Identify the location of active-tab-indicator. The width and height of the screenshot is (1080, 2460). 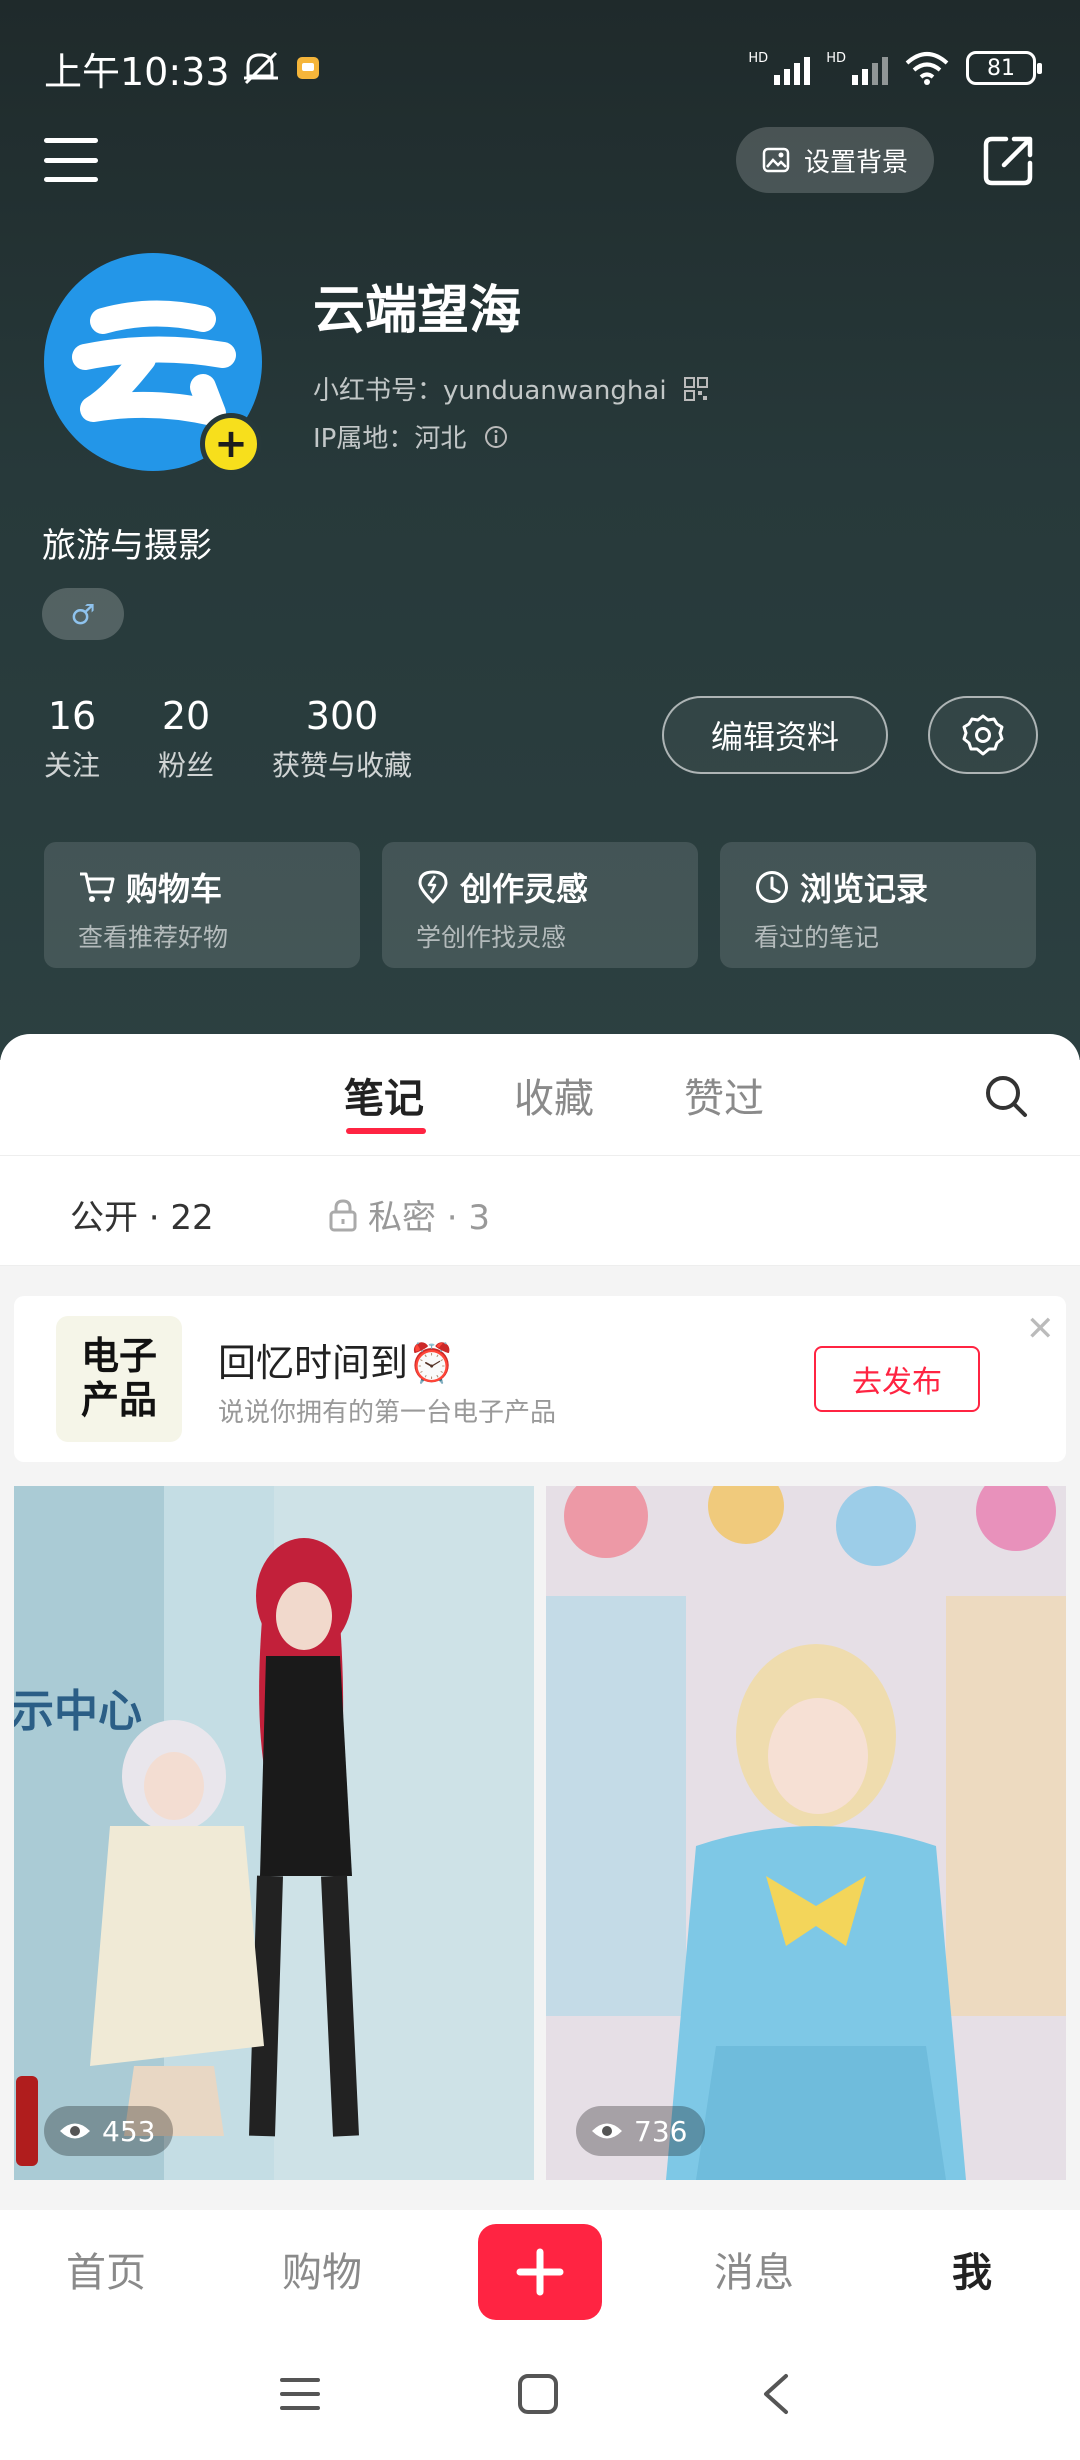
(386, 1131).